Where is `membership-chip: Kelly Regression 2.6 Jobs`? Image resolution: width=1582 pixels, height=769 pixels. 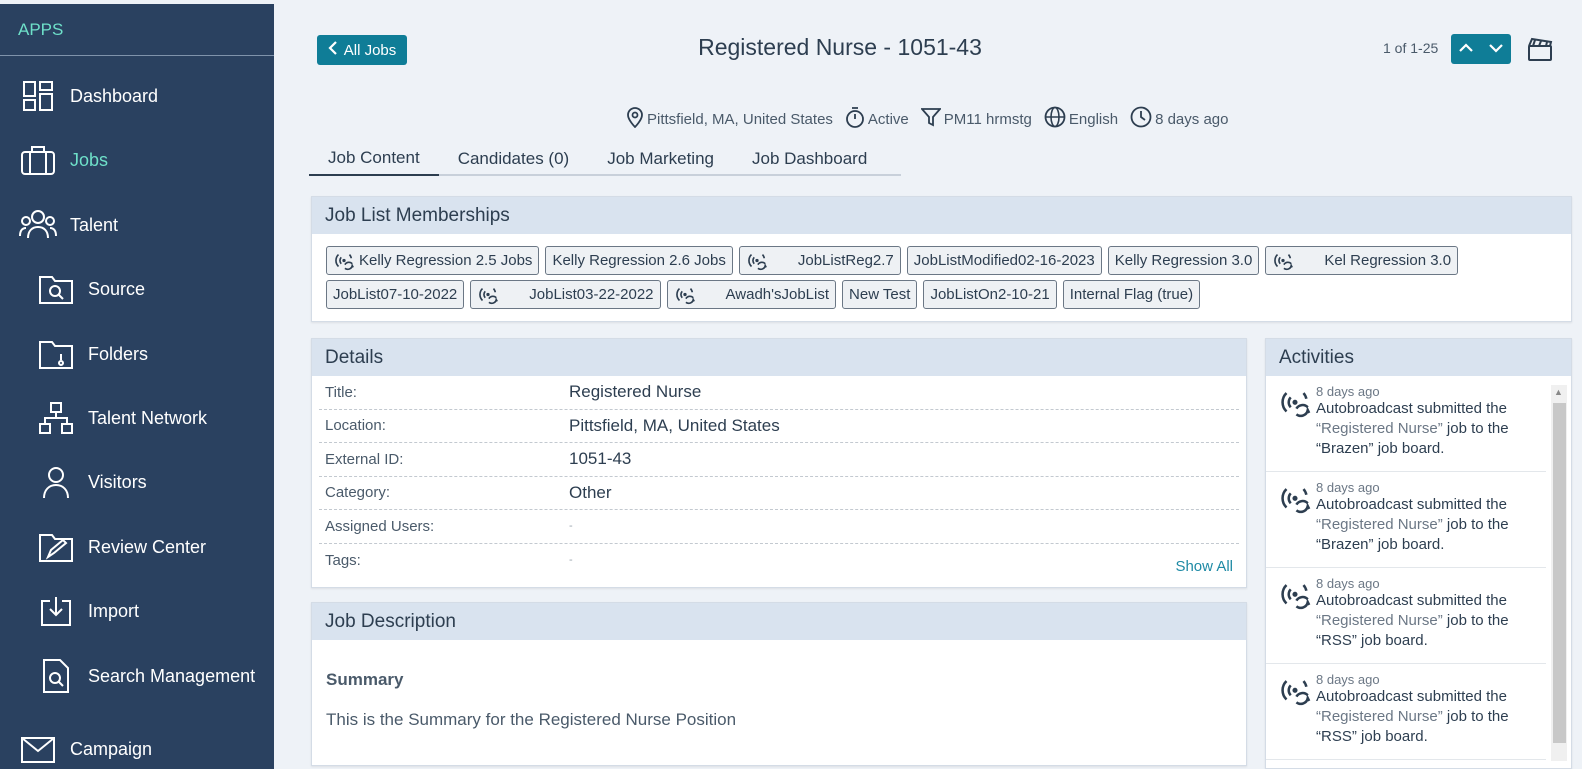
membership-chip: Kelly Regression 2.6 Jobs is located at coordinates (639, 260).